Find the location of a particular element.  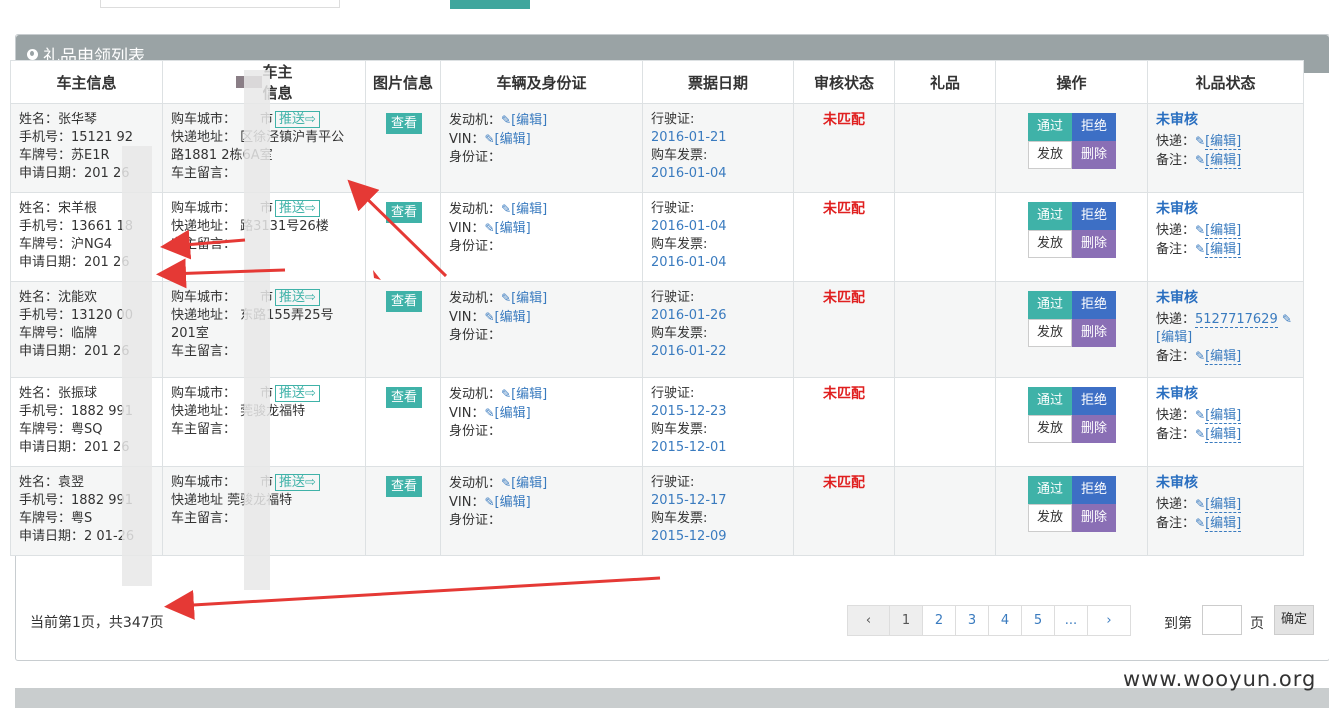

goto-confirm-button: 确定 is located at coordinates (1294, 620).